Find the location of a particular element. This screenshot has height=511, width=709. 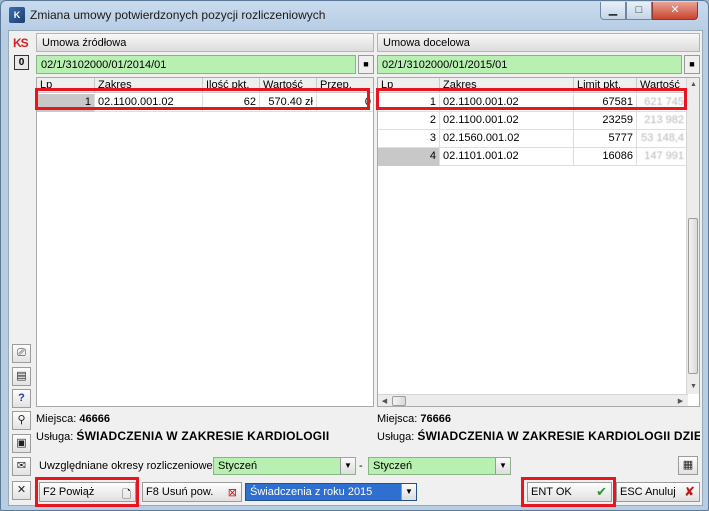

table-row: 2 02.1100.001.02 23259 213 982 is located at coordinates (538, 121).